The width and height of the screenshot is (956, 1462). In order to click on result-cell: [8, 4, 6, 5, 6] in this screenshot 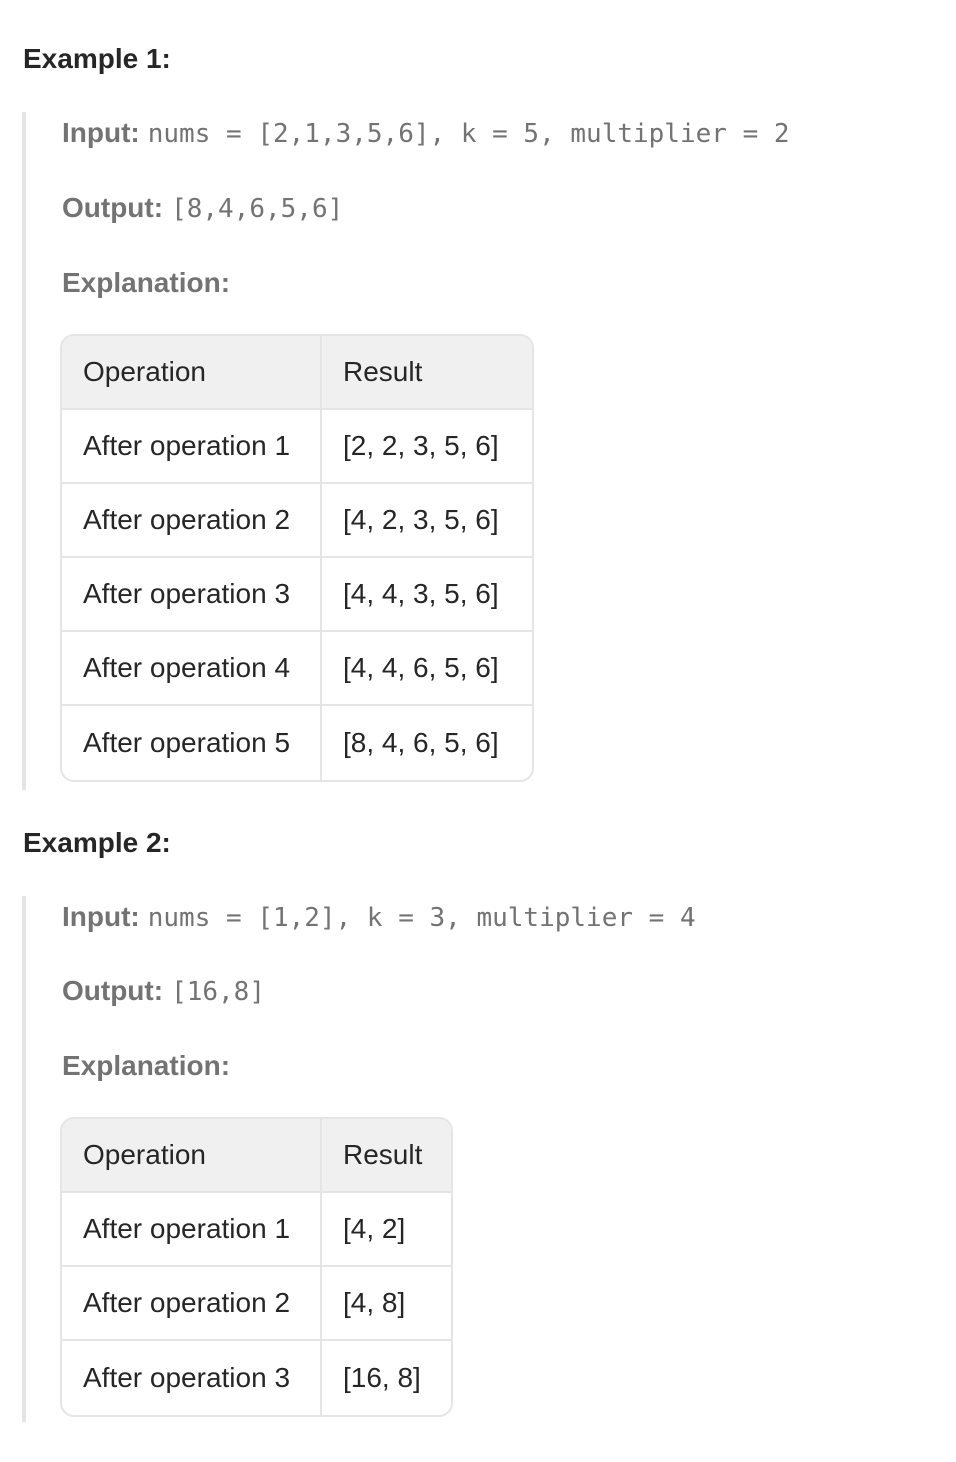, I will do `click(421, 742)`.